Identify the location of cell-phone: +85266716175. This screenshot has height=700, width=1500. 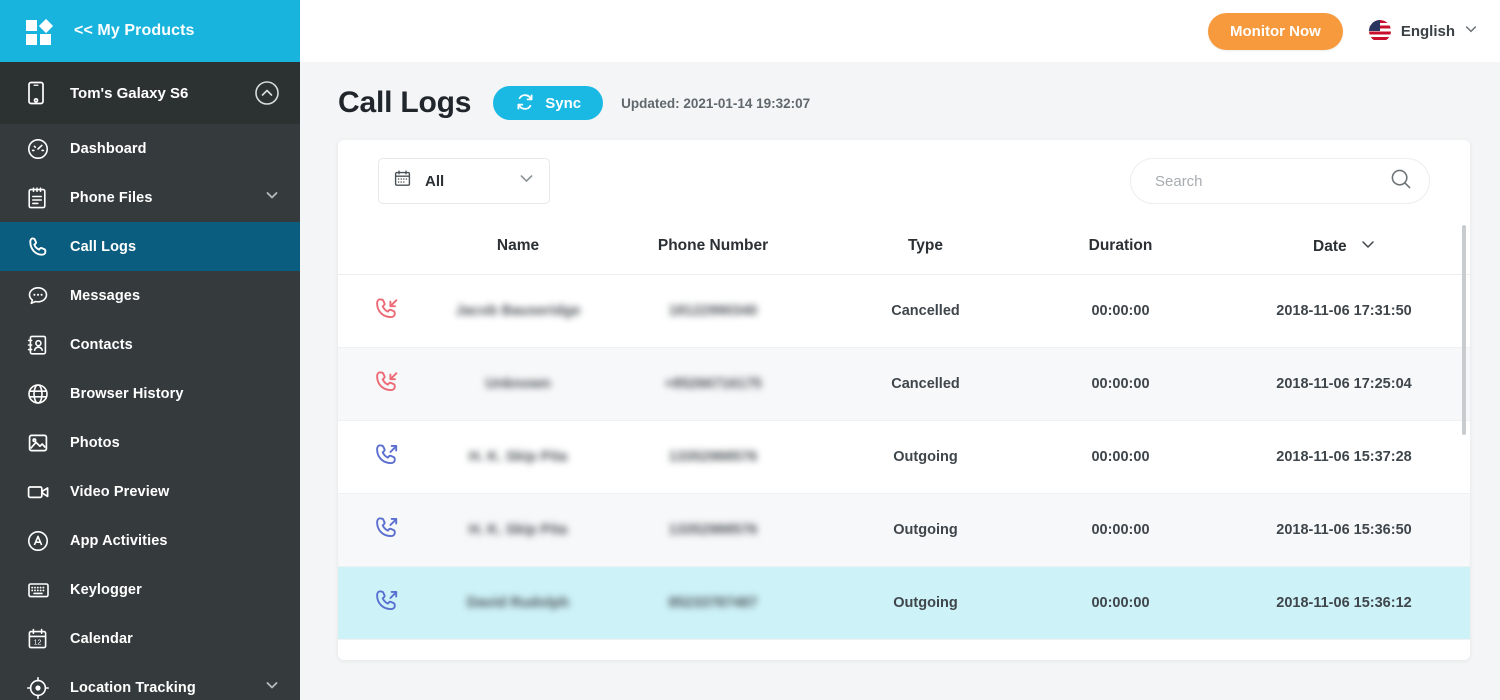
(713, 384).